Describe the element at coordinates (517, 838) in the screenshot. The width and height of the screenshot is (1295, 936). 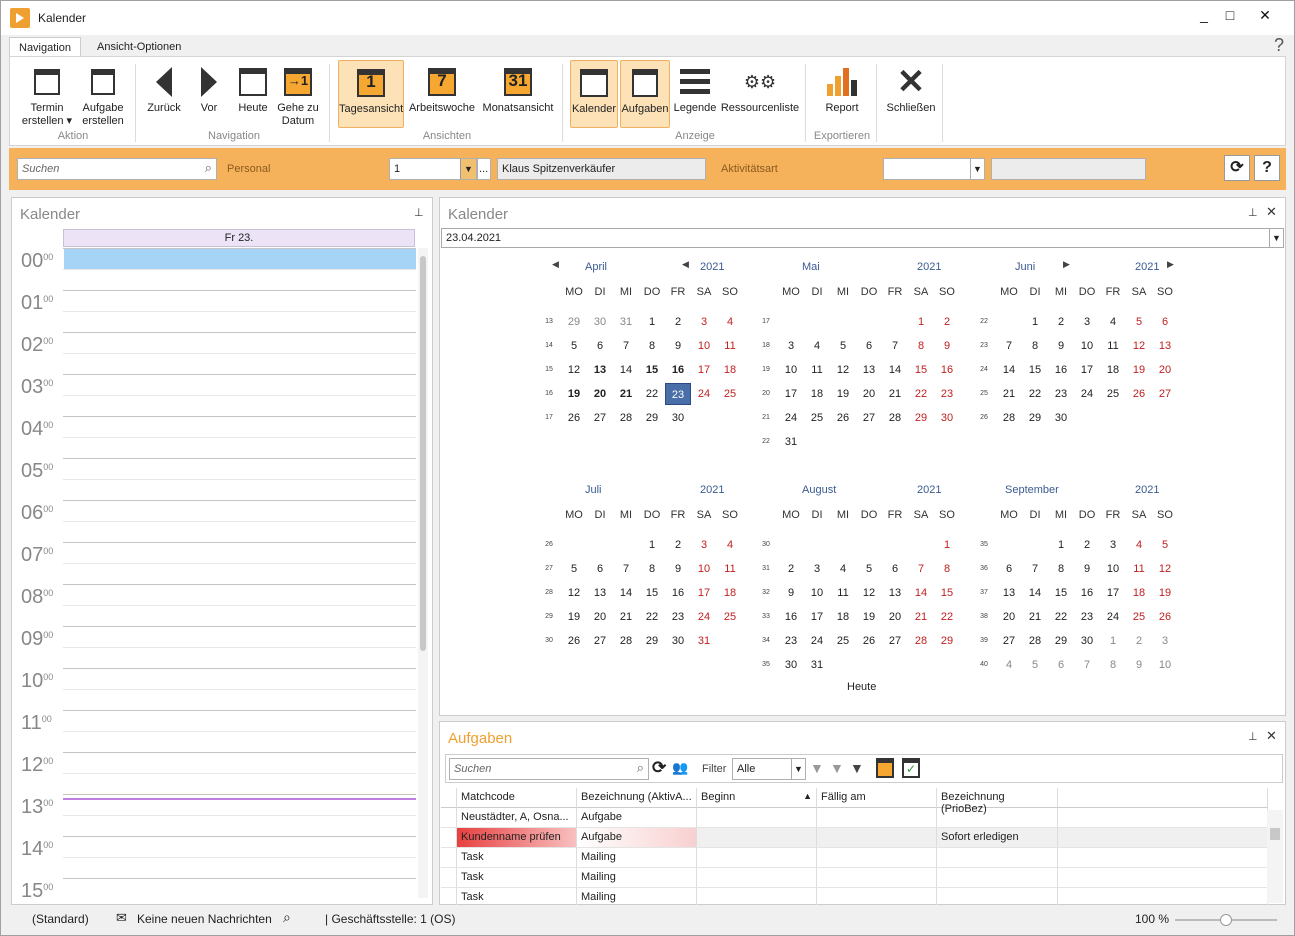
I see `table-cell: Kundenname prüfen` at that location.